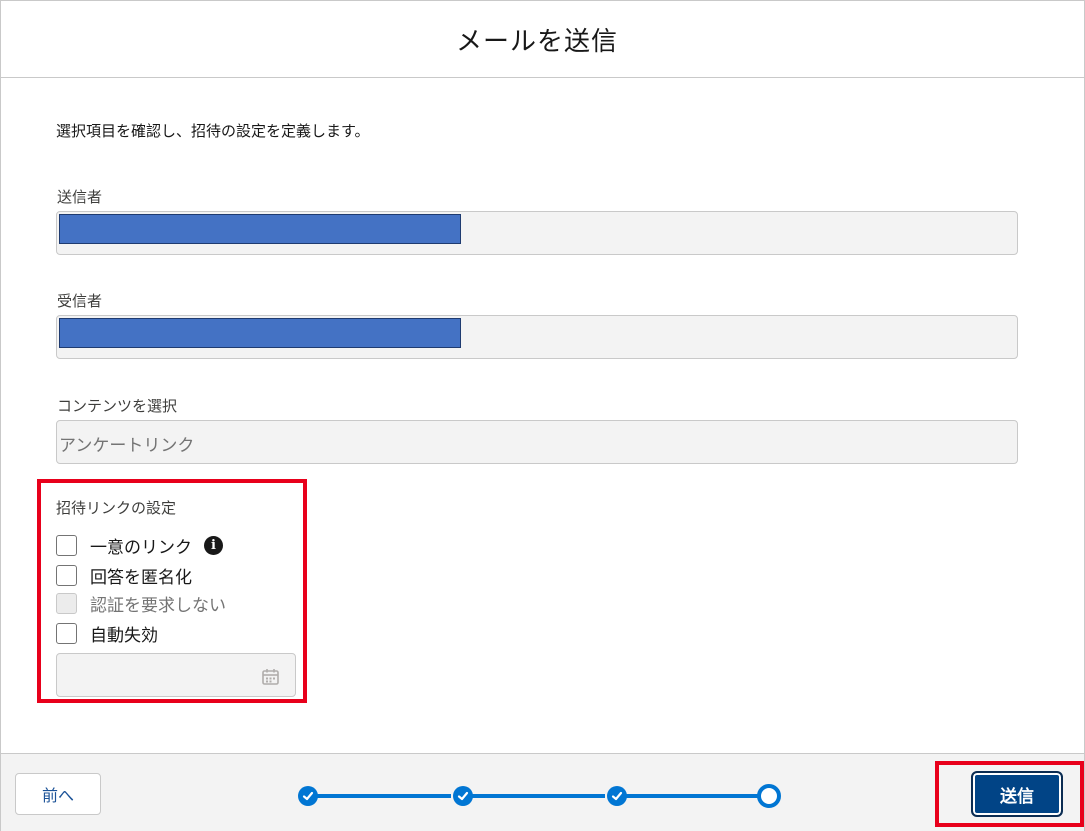  What do you see at coordinates (537, 337) in the screenshot?
I see `recipient-field` at bounding box center [537, 337].